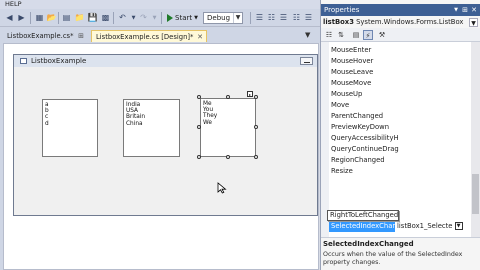  Describe the element at coordinates (271, 17) in the screenshot. I see `align-center-icon: ☷` at that location.